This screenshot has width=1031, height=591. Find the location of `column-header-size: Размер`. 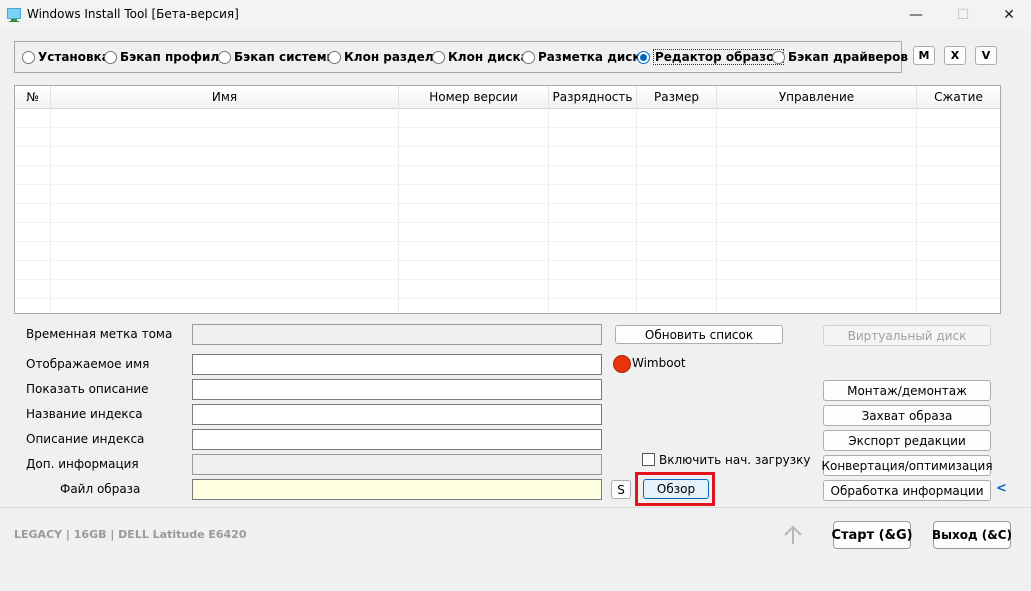

column-header-size: Размер is located at coordinates (677, 97).